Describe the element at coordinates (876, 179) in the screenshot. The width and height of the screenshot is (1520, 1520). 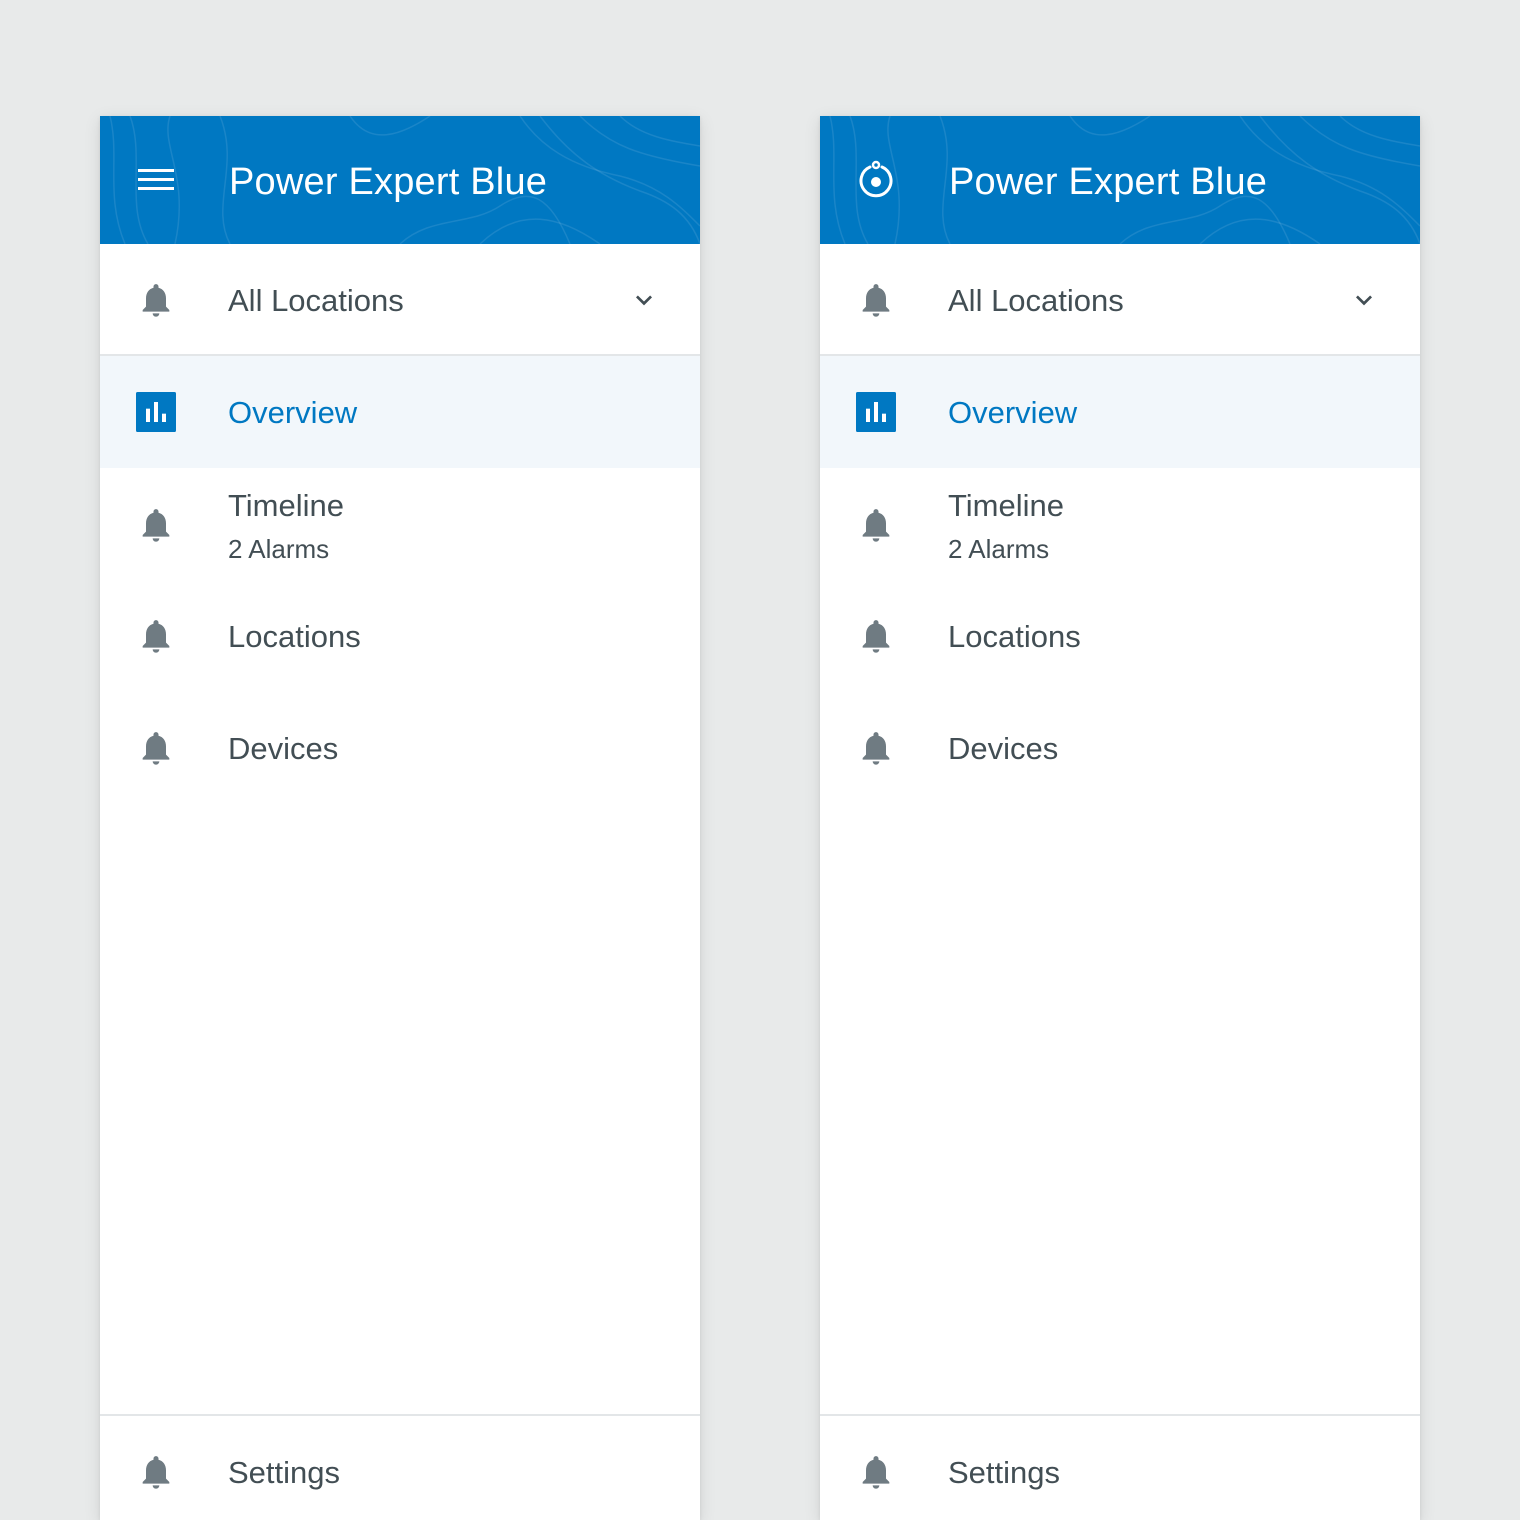
I see `app-logo-icon` at that location.